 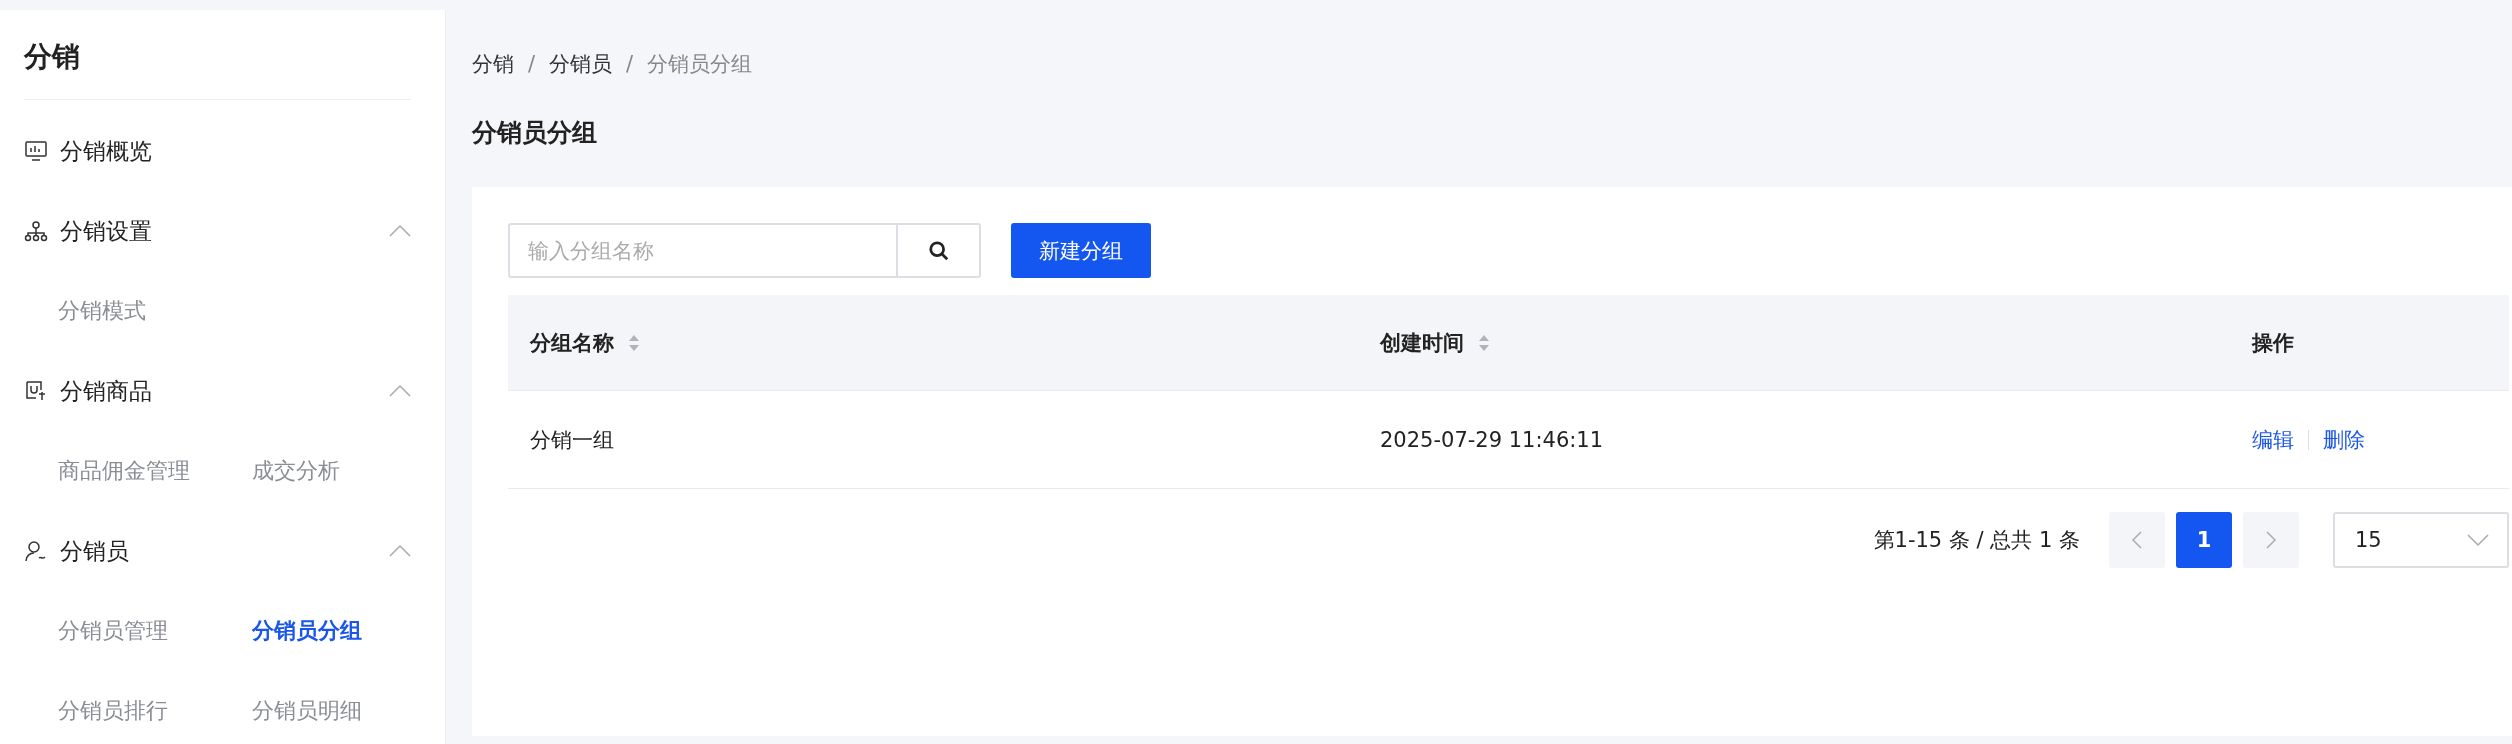 I want to click on table-cell-text: 分销一组, so click(x=572, y=440).